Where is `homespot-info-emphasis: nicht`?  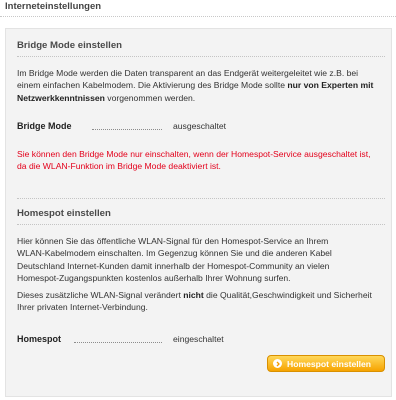 homespot-info-emphasis: nicht is located at coordinates (193, 295).